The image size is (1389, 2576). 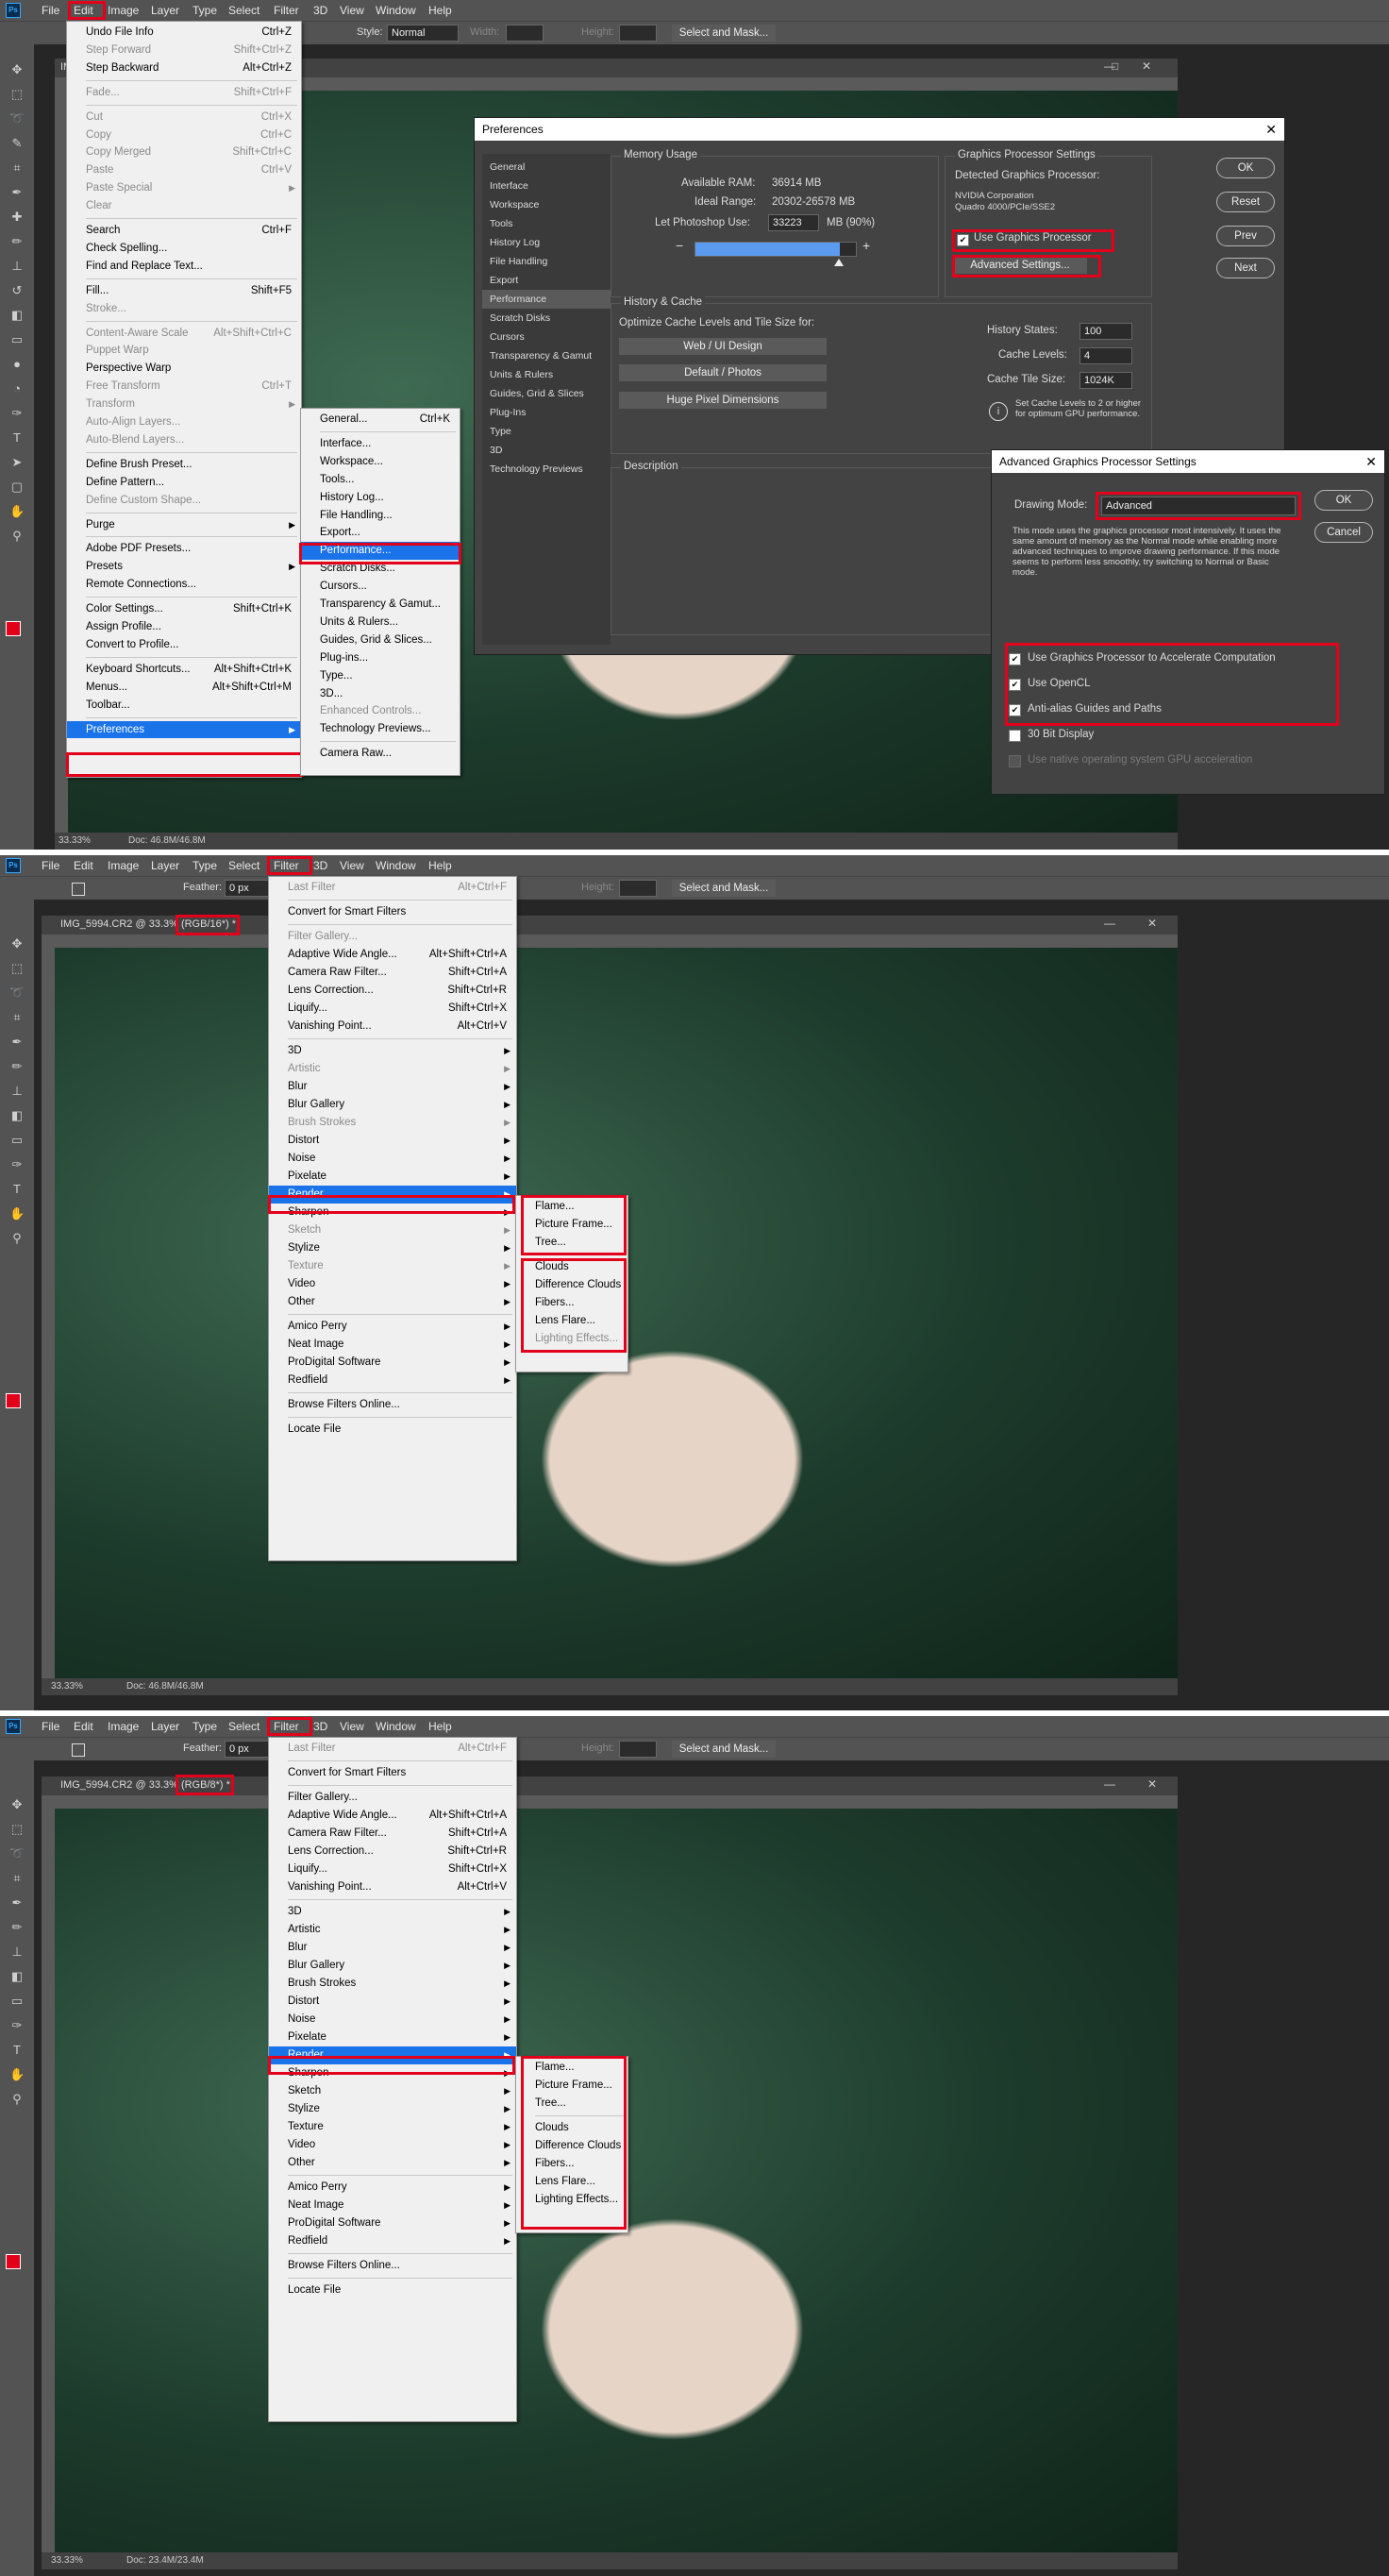 What do you see at coordinates (17, 316) in the screenshot?
I see `eraser-tool-icon: ◧` at bounding box center [17, 316].